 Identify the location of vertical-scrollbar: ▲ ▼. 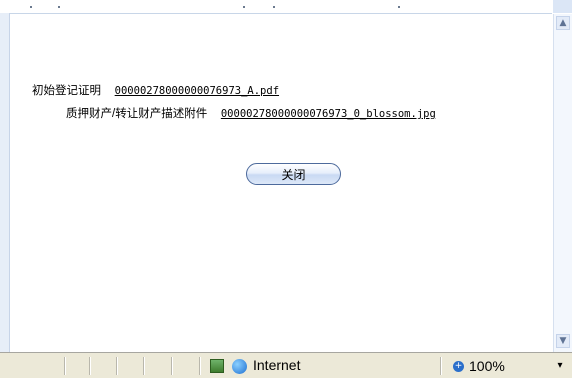
(562, 183).